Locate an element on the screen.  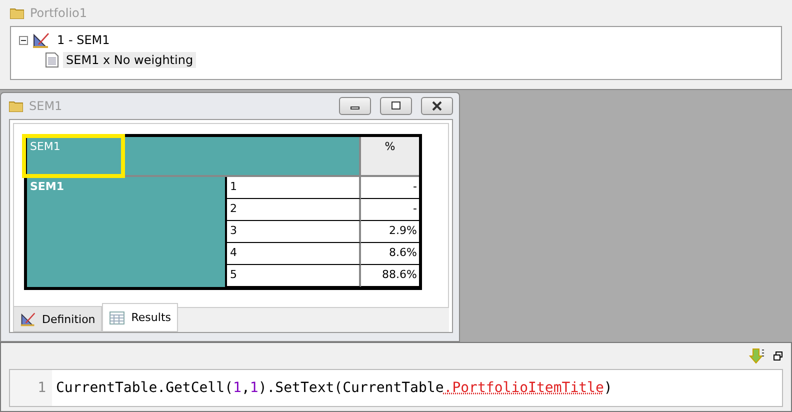
table-cell: 4 is located at coordinates (294, 254).